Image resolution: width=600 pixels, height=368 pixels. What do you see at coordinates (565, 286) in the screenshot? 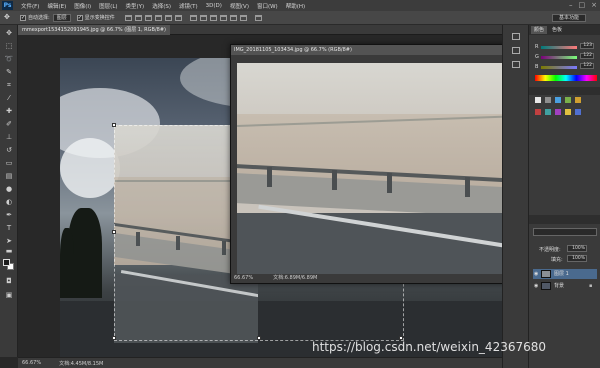
I see `layer-row-background: ◉ 背景 ▪` at bounding box center [565, 286].